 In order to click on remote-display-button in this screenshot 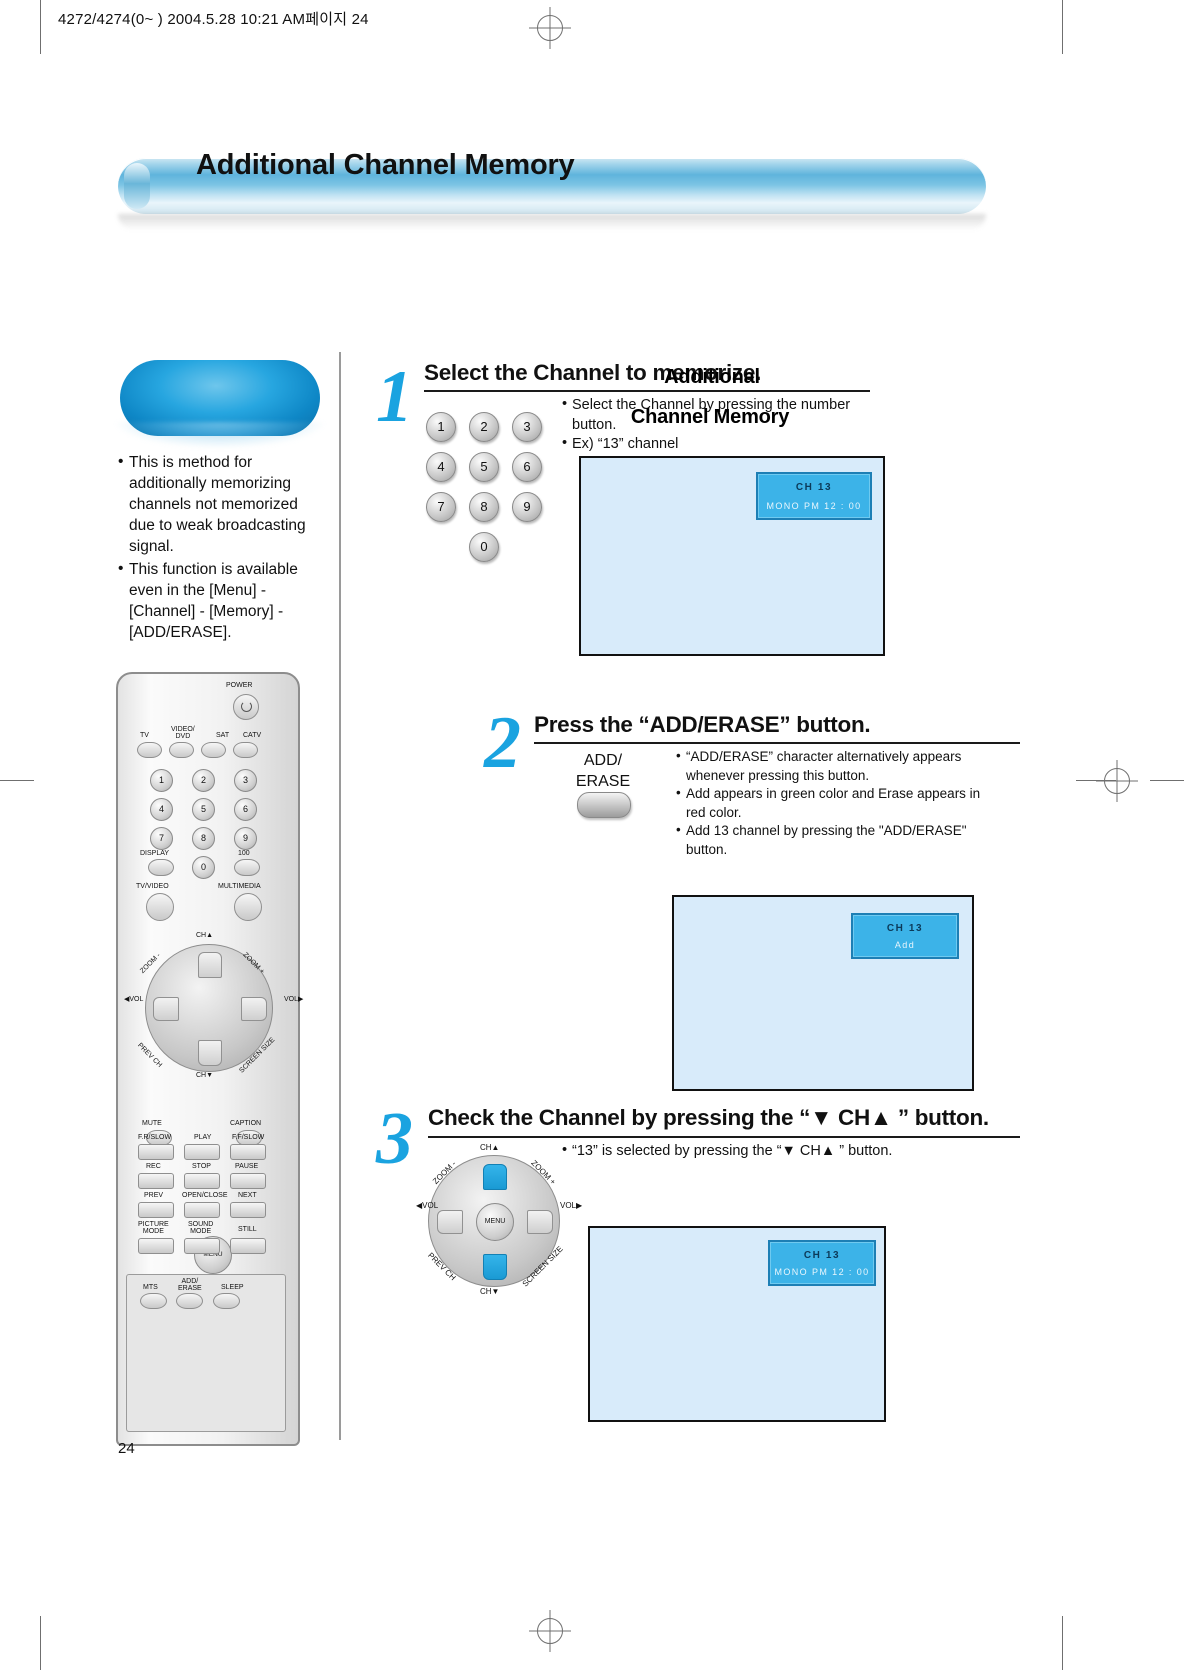, I will do `click(161, 867)`.